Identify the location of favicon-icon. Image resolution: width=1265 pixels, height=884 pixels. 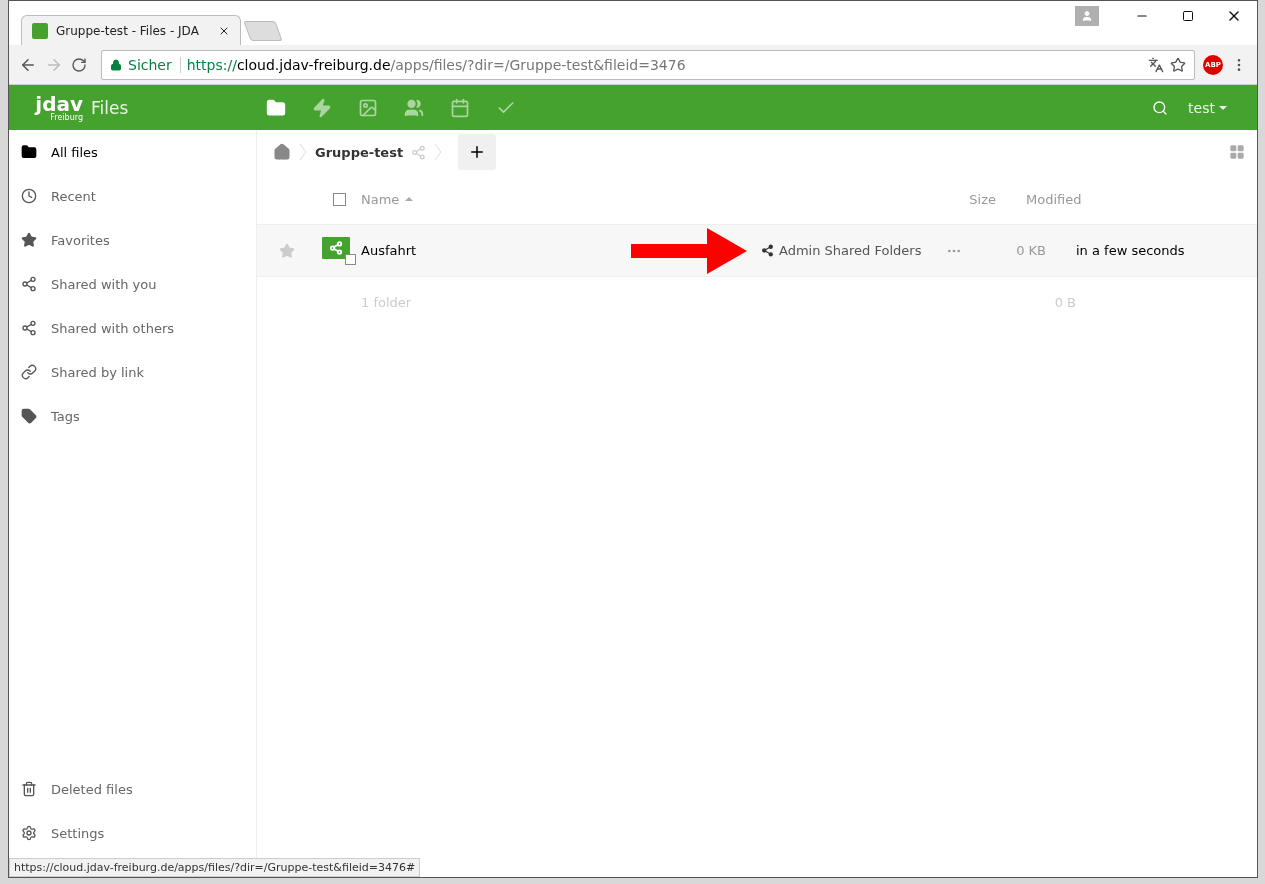
(40, 30).